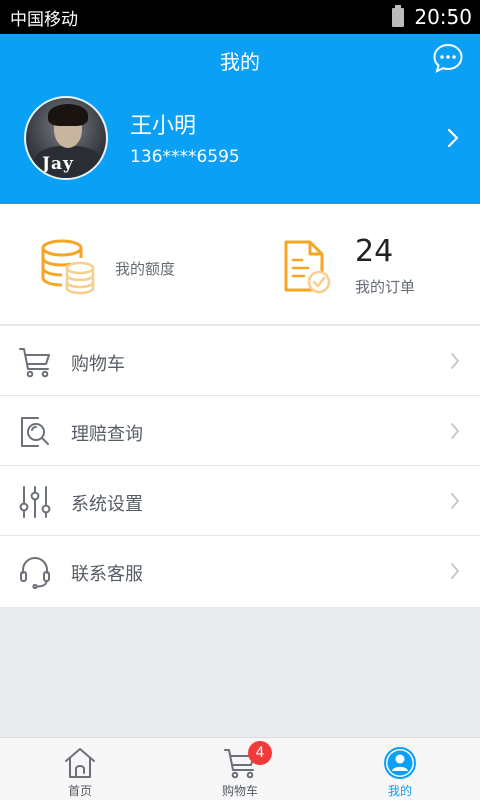 This screenshot has width=480, height=800. I want to click on status-bar: 中国移动 20:50, so click(240, 17).